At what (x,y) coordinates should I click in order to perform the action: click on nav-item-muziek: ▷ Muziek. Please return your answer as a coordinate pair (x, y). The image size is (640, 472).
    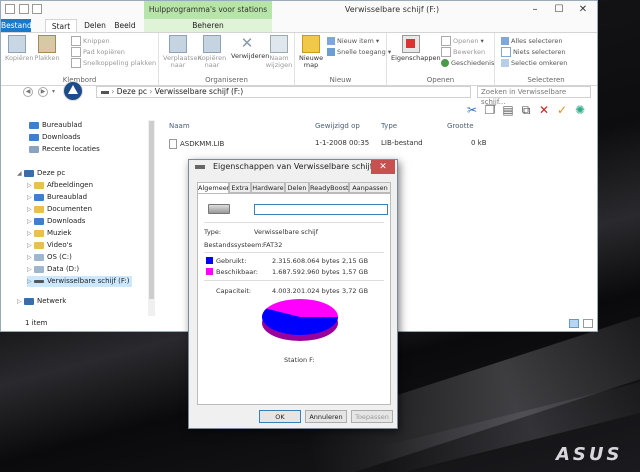
    Looking at the image, I should click on (49, 233).